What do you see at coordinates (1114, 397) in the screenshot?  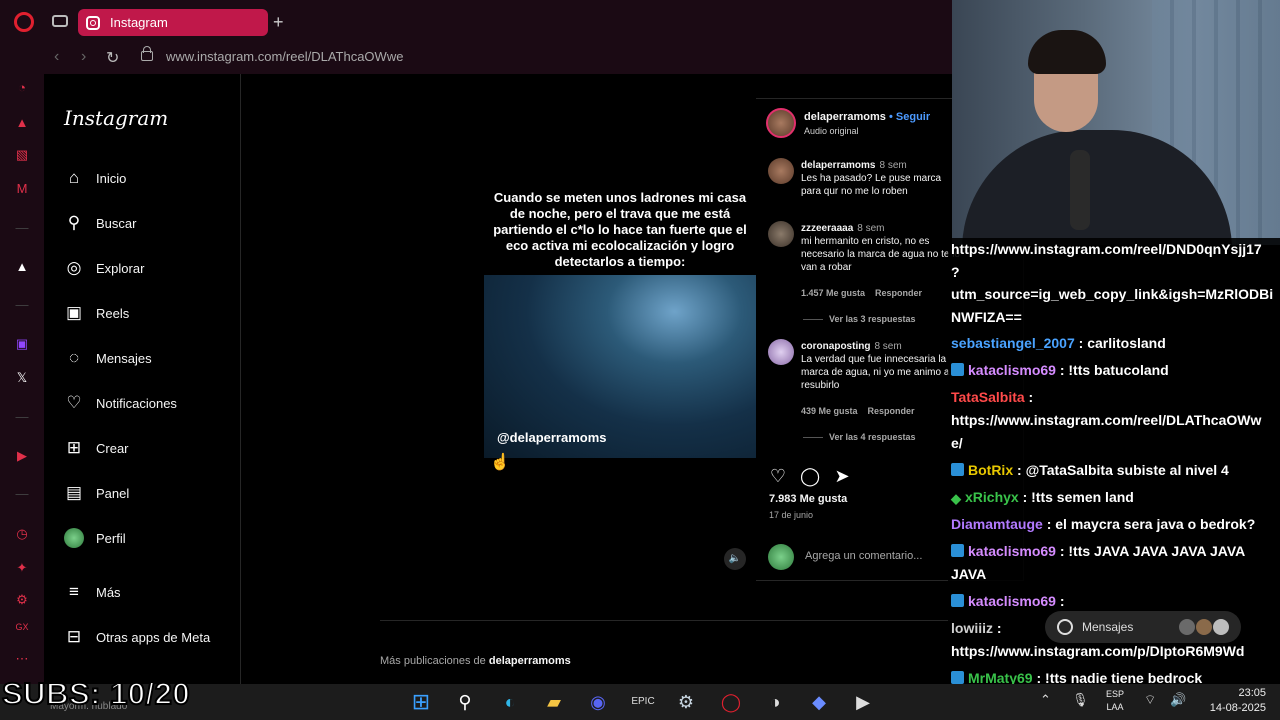 I see `chat-line: TataSalbita :` at bounding box center [1114, 397].